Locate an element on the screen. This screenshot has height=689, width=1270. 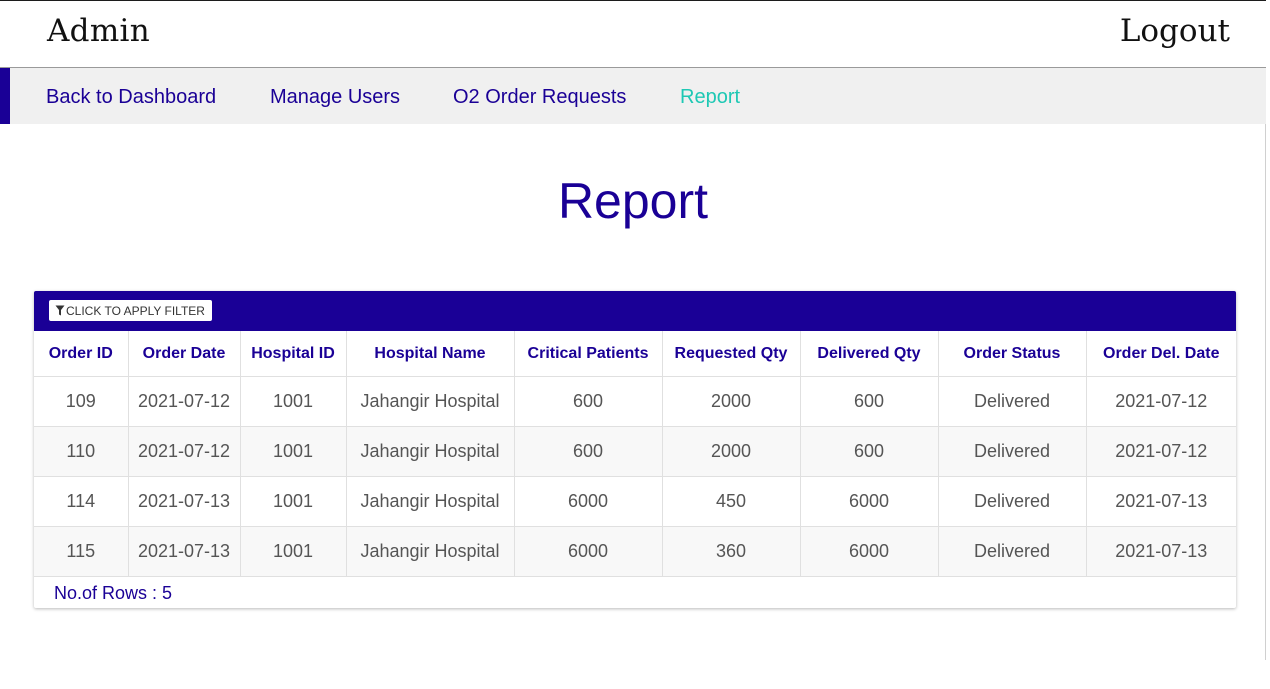
cell-requested-qty: 360 is located at coordinates (731, 551).